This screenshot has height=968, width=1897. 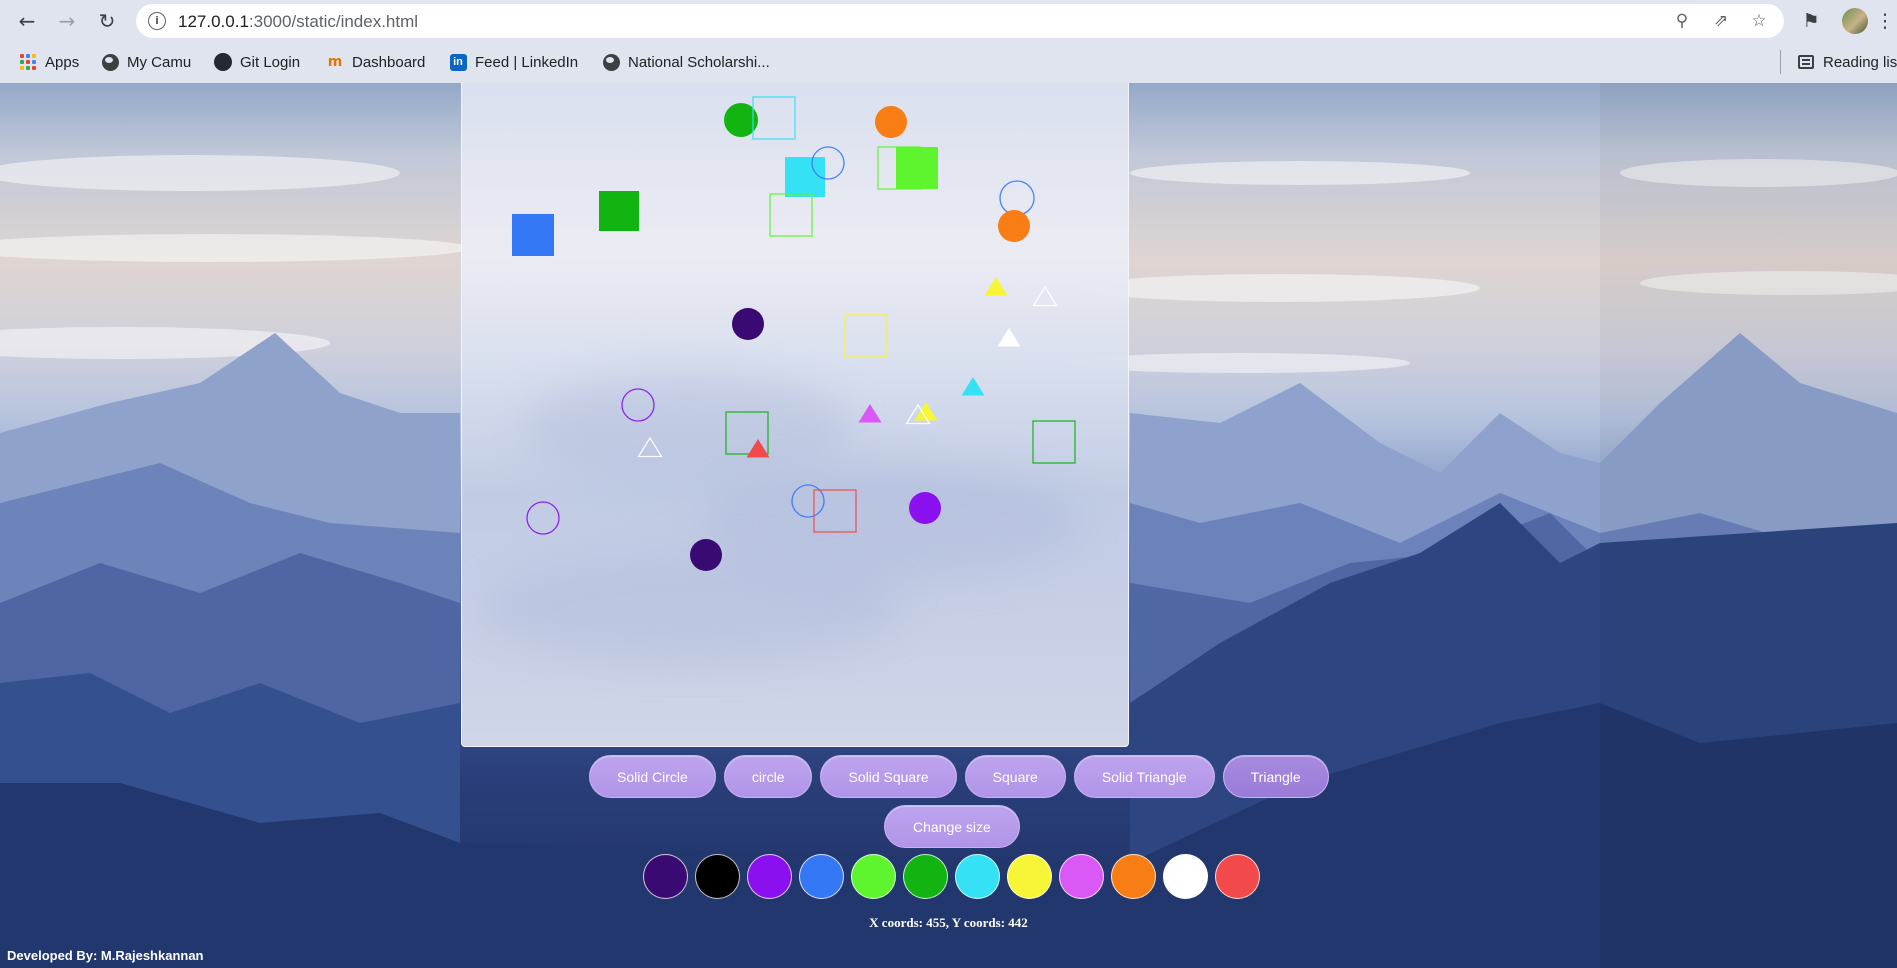 What do you see at coordinates (157, 21) in the screenshot?
I see `site-info-icon: i` at bounding box center [157, 21].